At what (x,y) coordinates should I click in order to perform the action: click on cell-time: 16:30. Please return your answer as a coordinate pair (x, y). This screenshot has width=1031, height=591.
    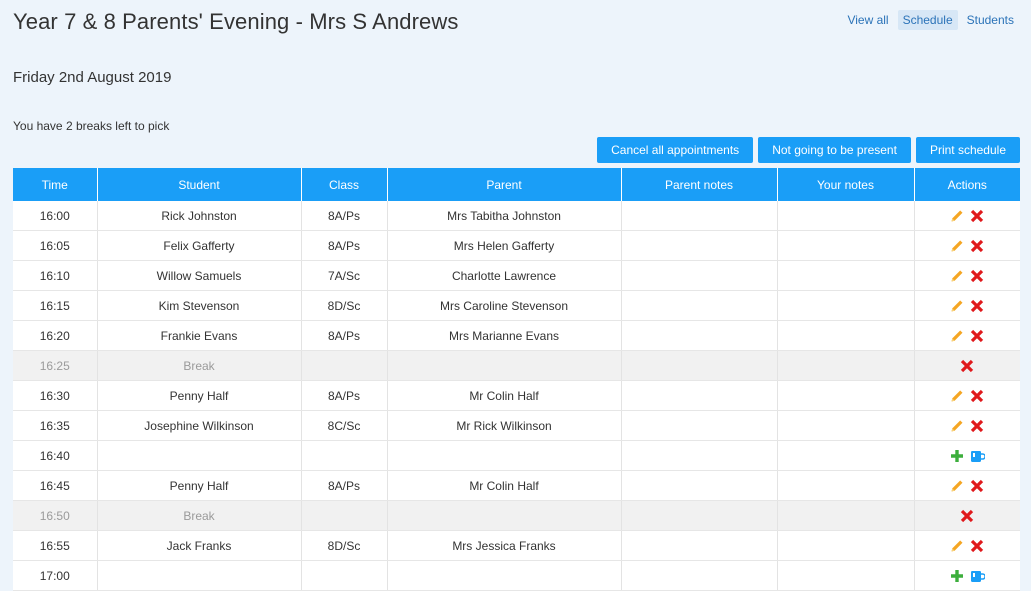
    Looking at the image, I should click on (55, 395).